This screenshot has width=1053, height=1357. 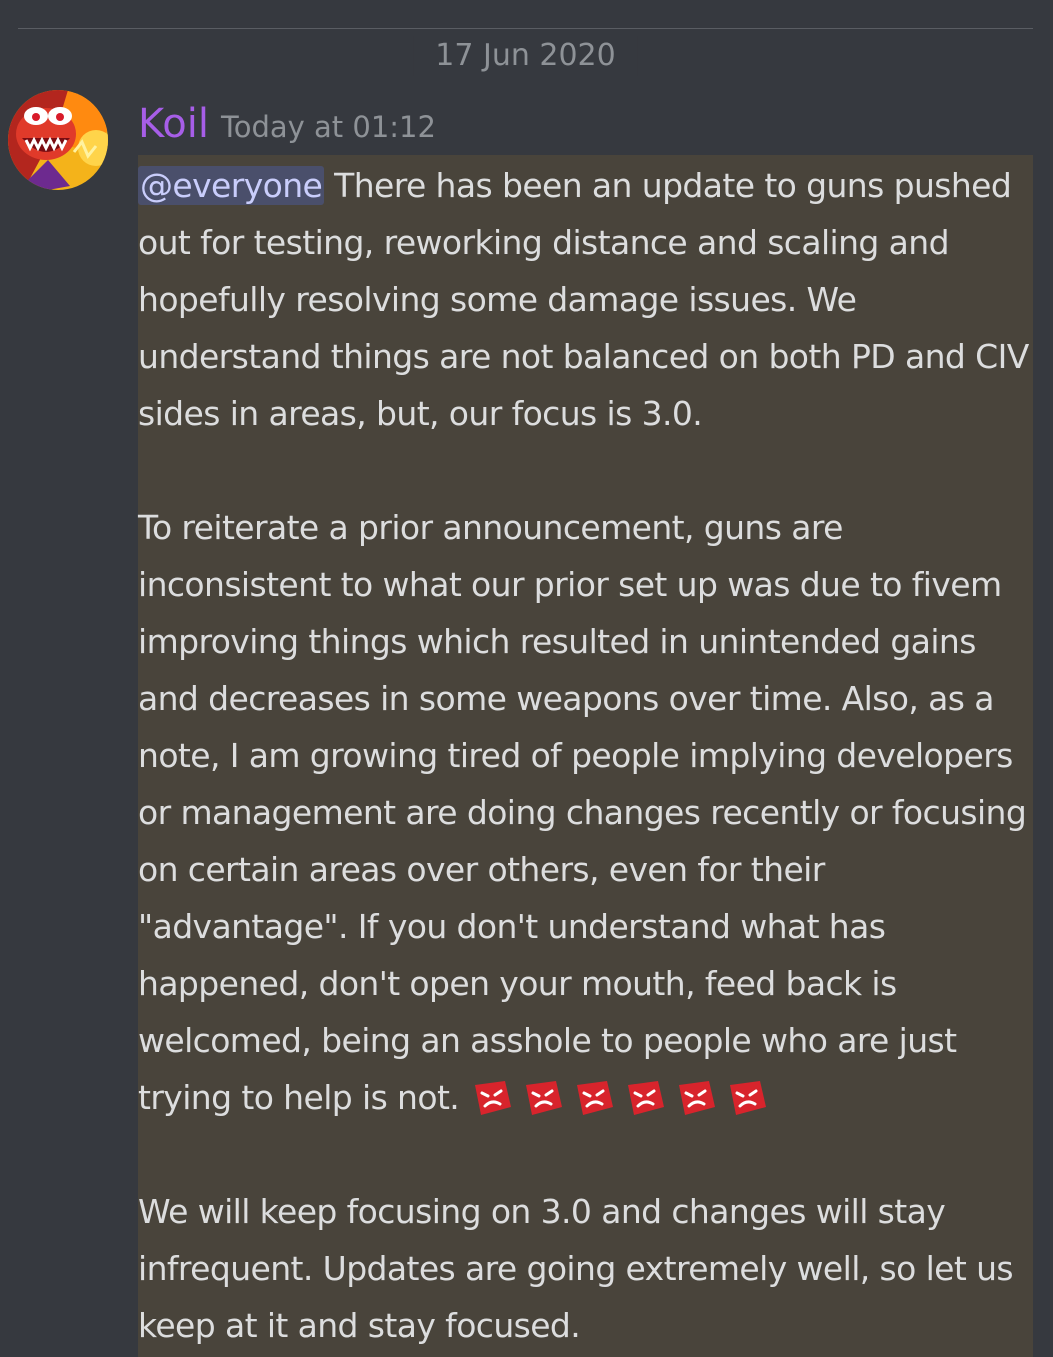 I want to click on message-timestamp: Today at 01:12, so click(x=328, y=127).